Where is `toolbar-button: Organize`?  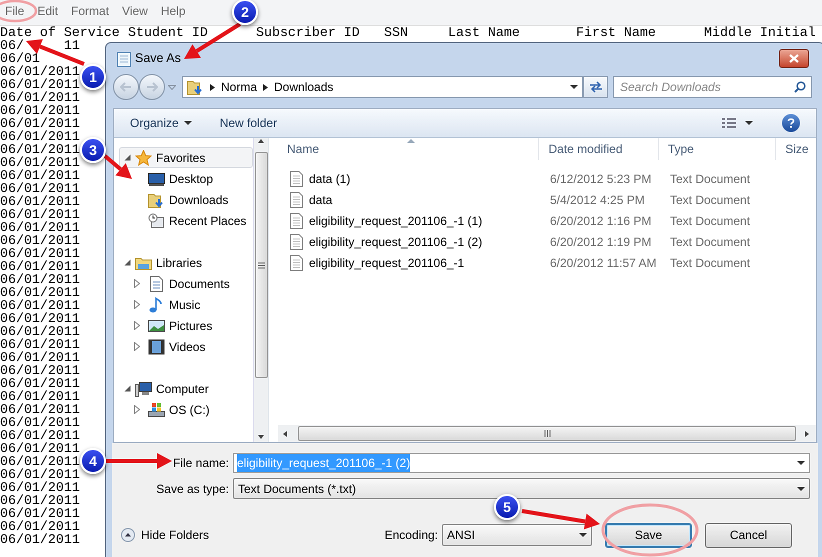
toolbar-button: Organize is located at coordinates (161, 123).